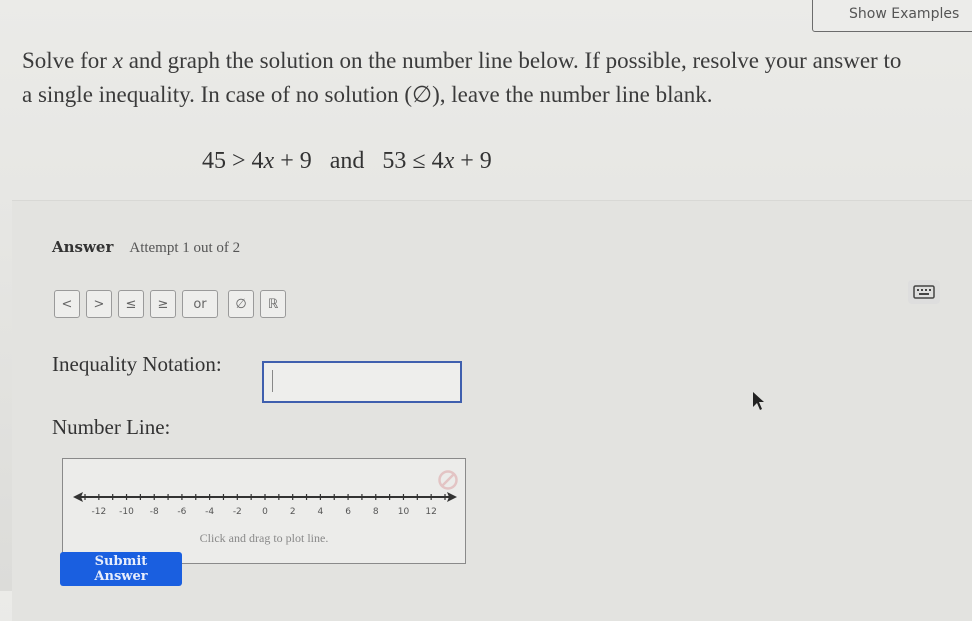 The width and height of the screenshot is (972, 621). I want to click on tick-label: 12, so click(430, 512).